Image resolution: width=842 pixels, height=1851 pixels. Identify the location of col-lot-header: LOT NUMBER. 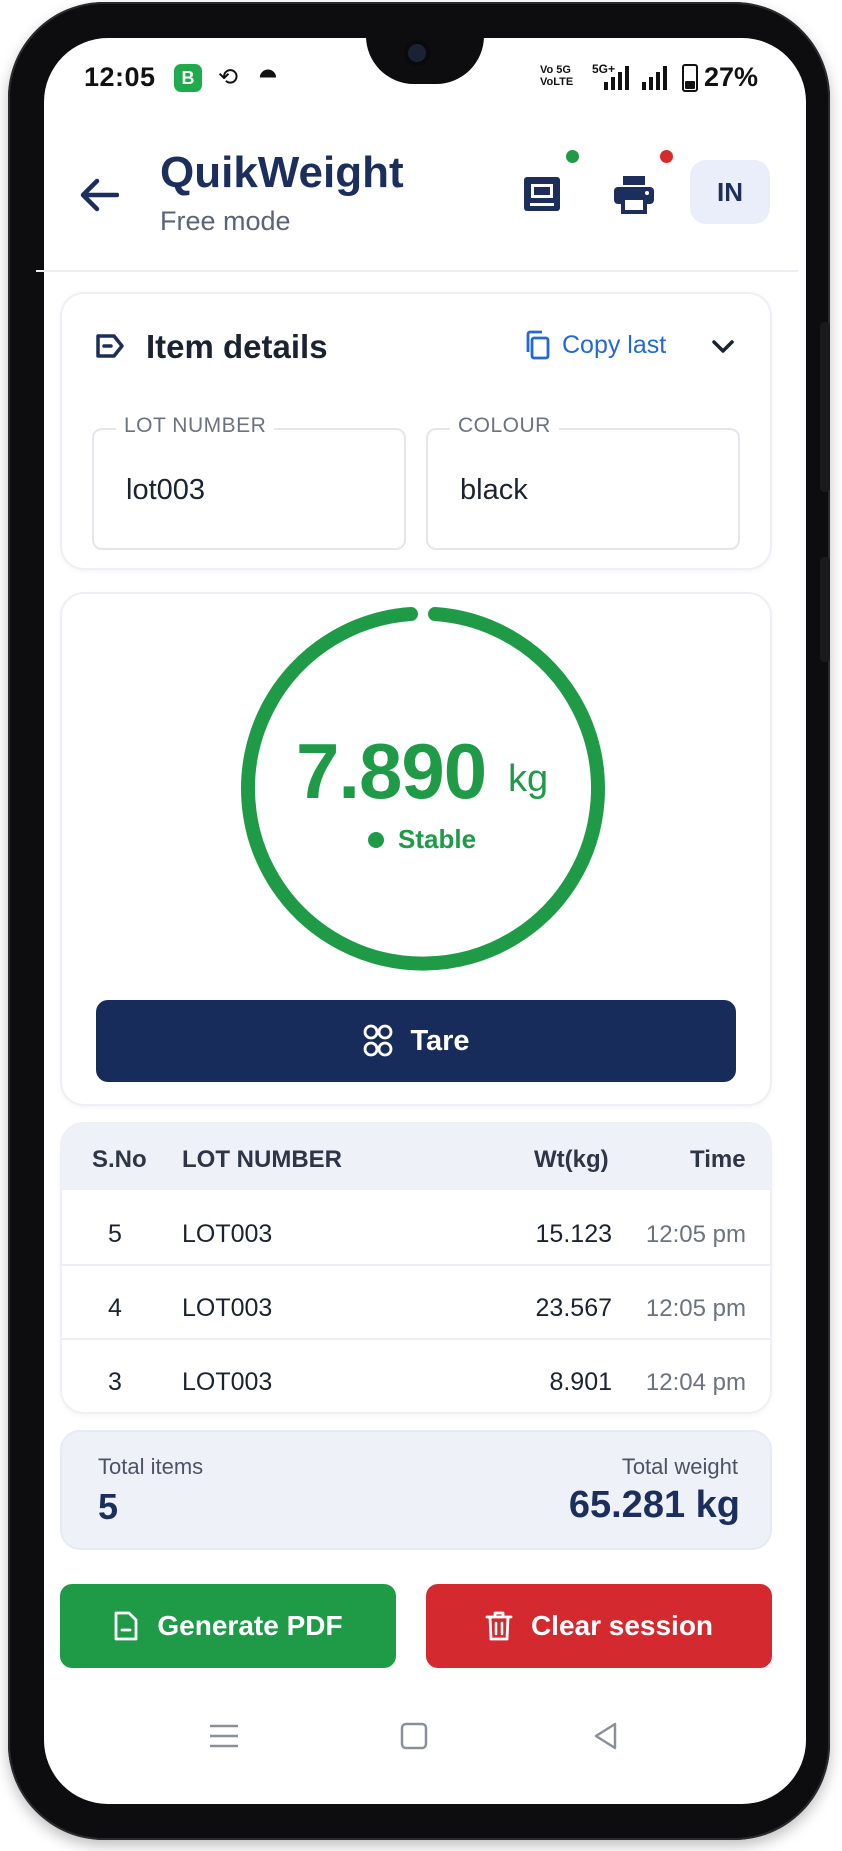
(262, 1159).